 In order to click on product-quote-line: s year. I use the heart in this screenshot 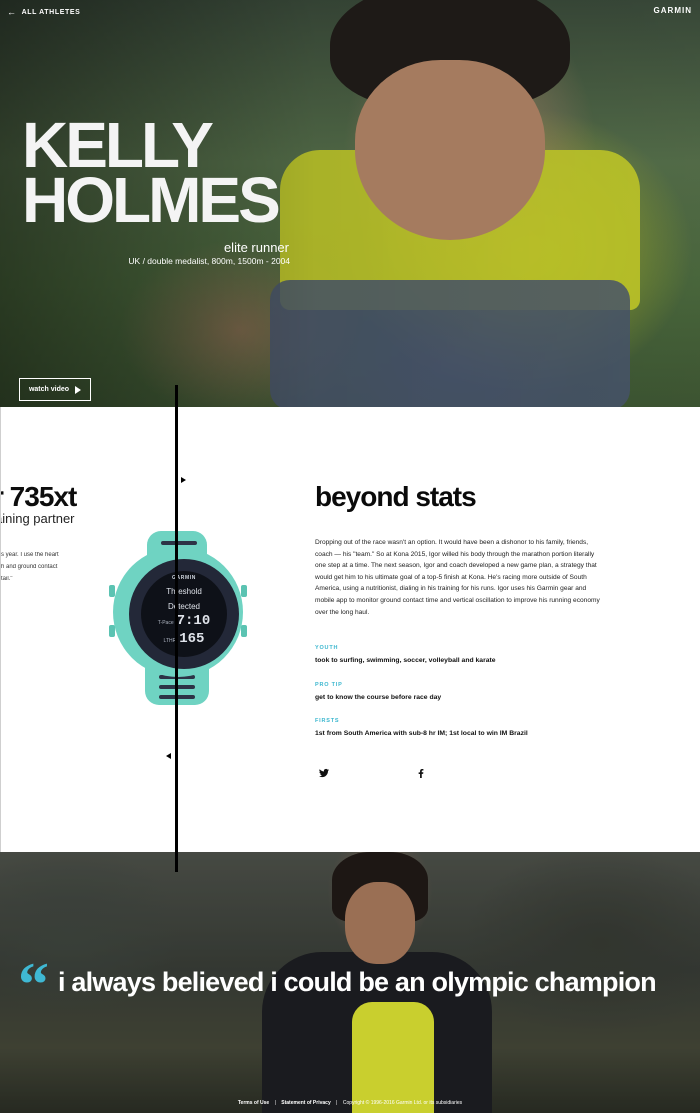, I will do `click(30, 555)`.